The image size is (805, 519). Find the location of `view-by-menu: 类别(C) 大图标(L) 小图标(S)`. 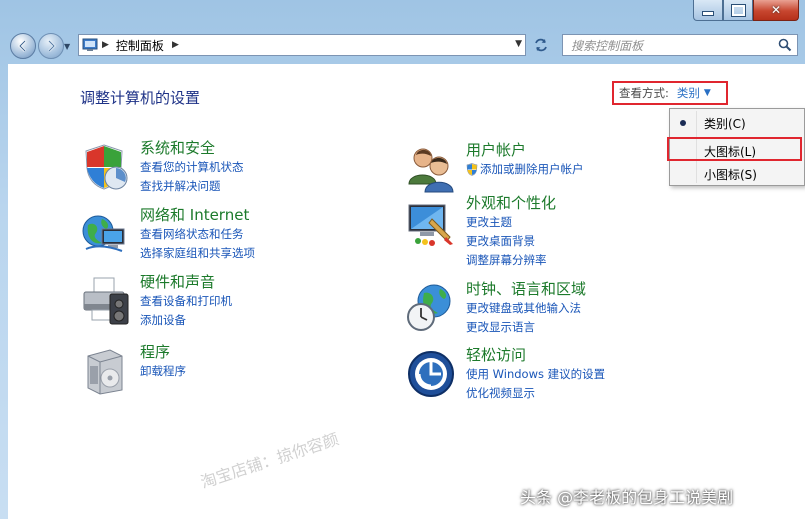

view-by-menu: 类别(C) 大图标(L) 小图标(S) is located at coordinates (736, 147).